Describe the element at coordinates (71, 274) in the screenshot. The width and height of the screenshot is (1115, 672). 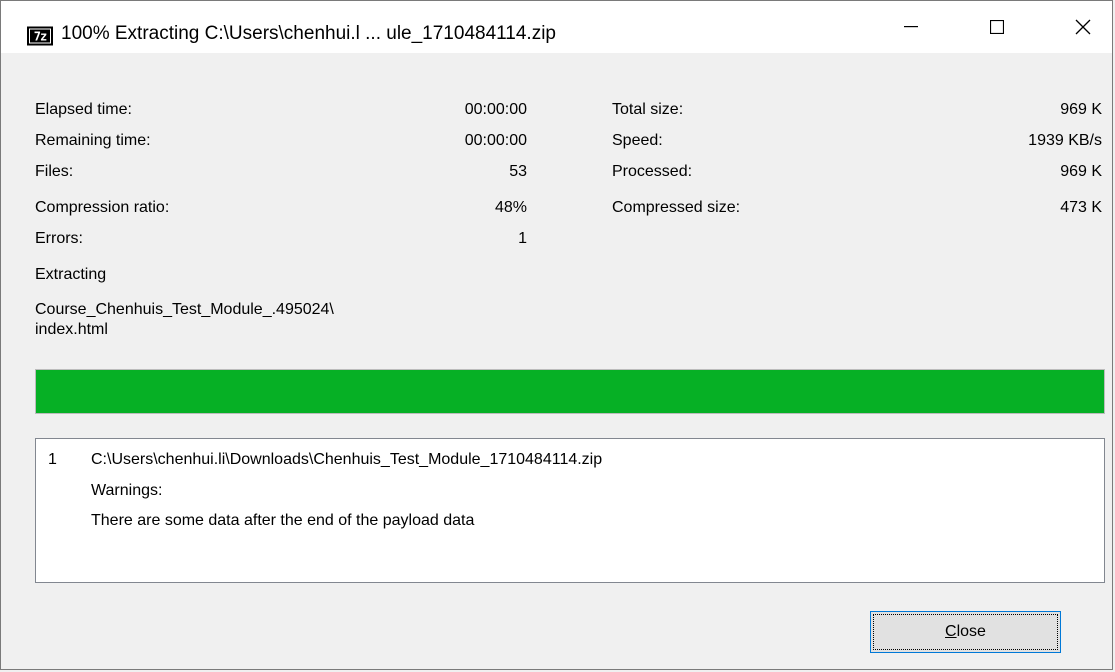
I see `extracting-label: Extracting` at that location.